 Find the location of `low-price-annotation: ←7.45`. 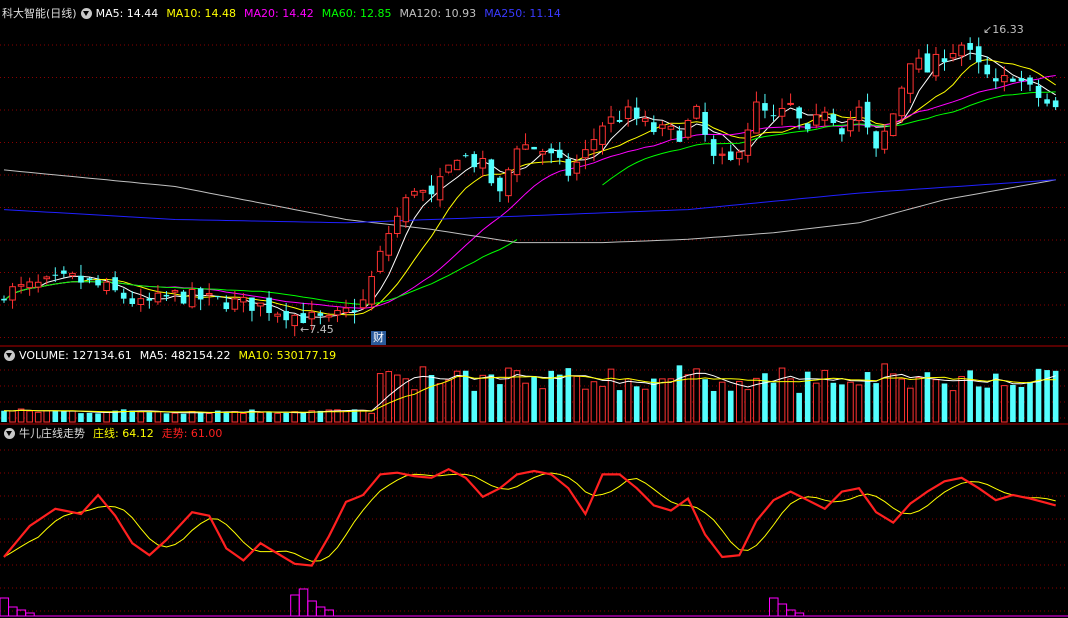

low-price-annotation: ←7.45 is located at coordinates (317, 329).